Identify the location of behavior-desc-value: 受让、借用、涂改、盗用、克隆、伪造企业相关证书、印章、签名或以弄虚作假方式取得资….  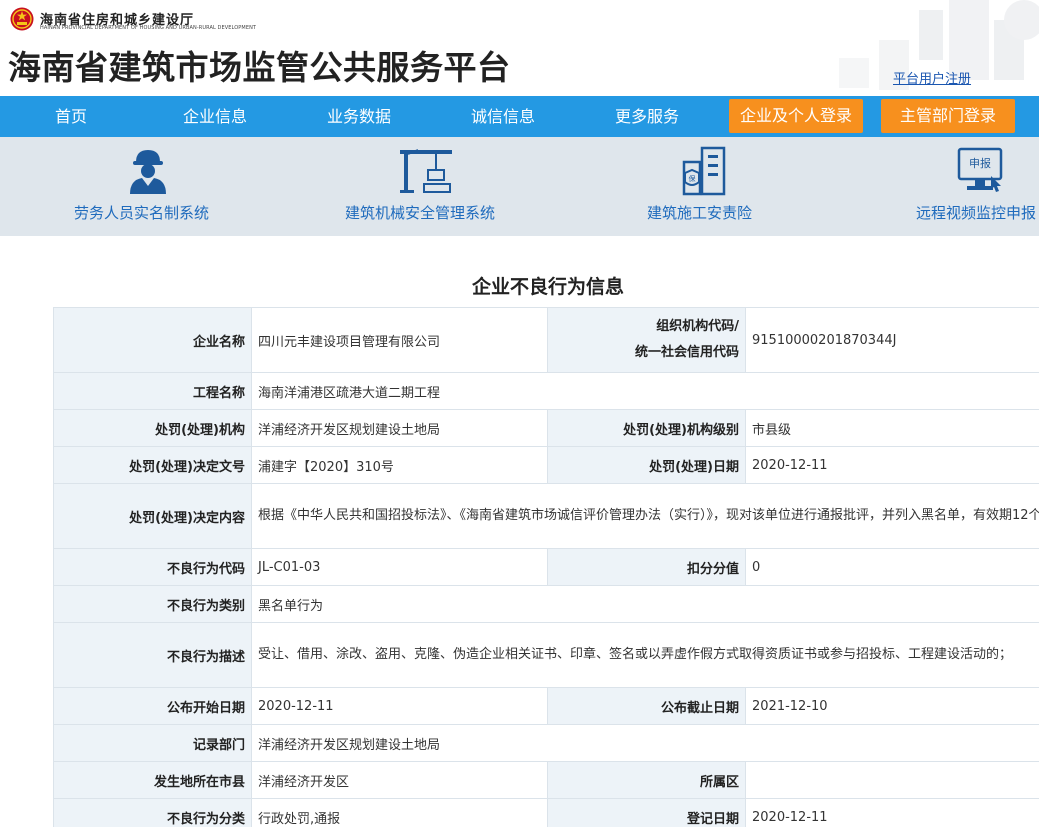
(645, 655).